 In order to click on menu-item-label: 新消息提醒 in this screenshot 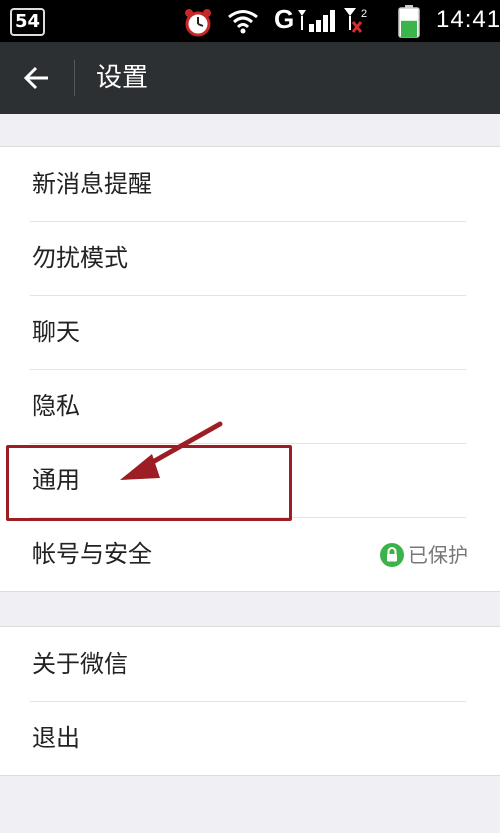, I will do `click(92, 184)`.